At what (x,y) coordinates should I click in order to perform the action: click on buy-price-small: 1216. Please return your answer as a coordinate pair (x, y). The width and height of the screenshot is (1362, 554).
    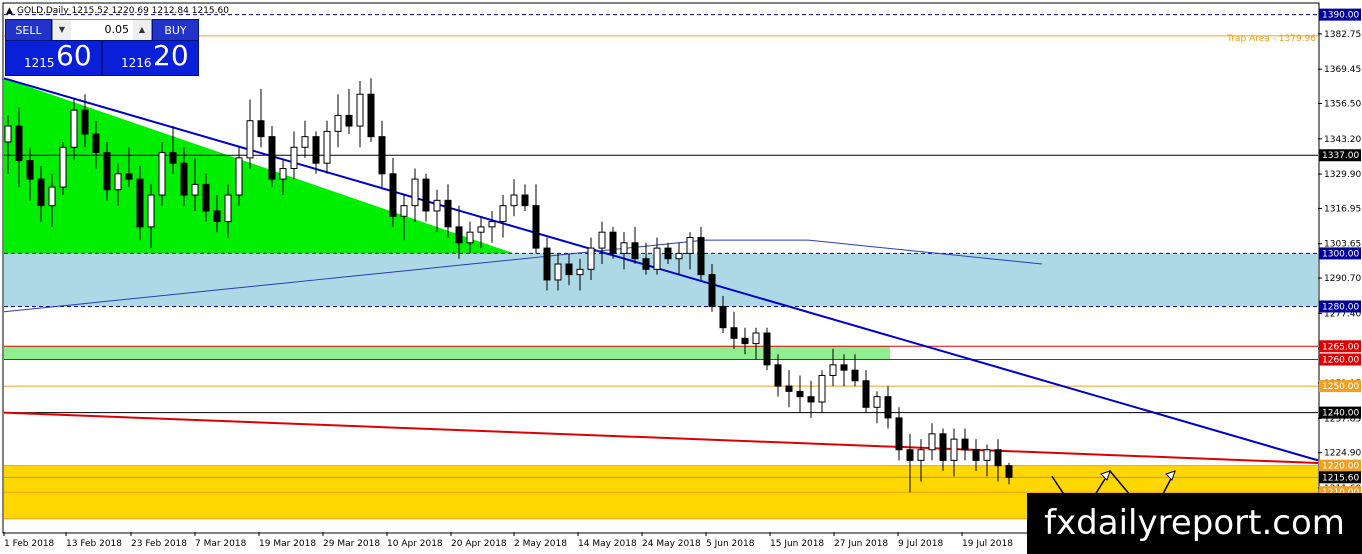
    Looking at the image, I should click on (136, 63).